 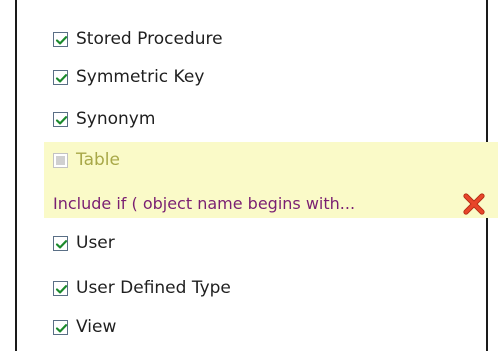 I want to click on remove-rule-icon, so click(x=474, y=204).